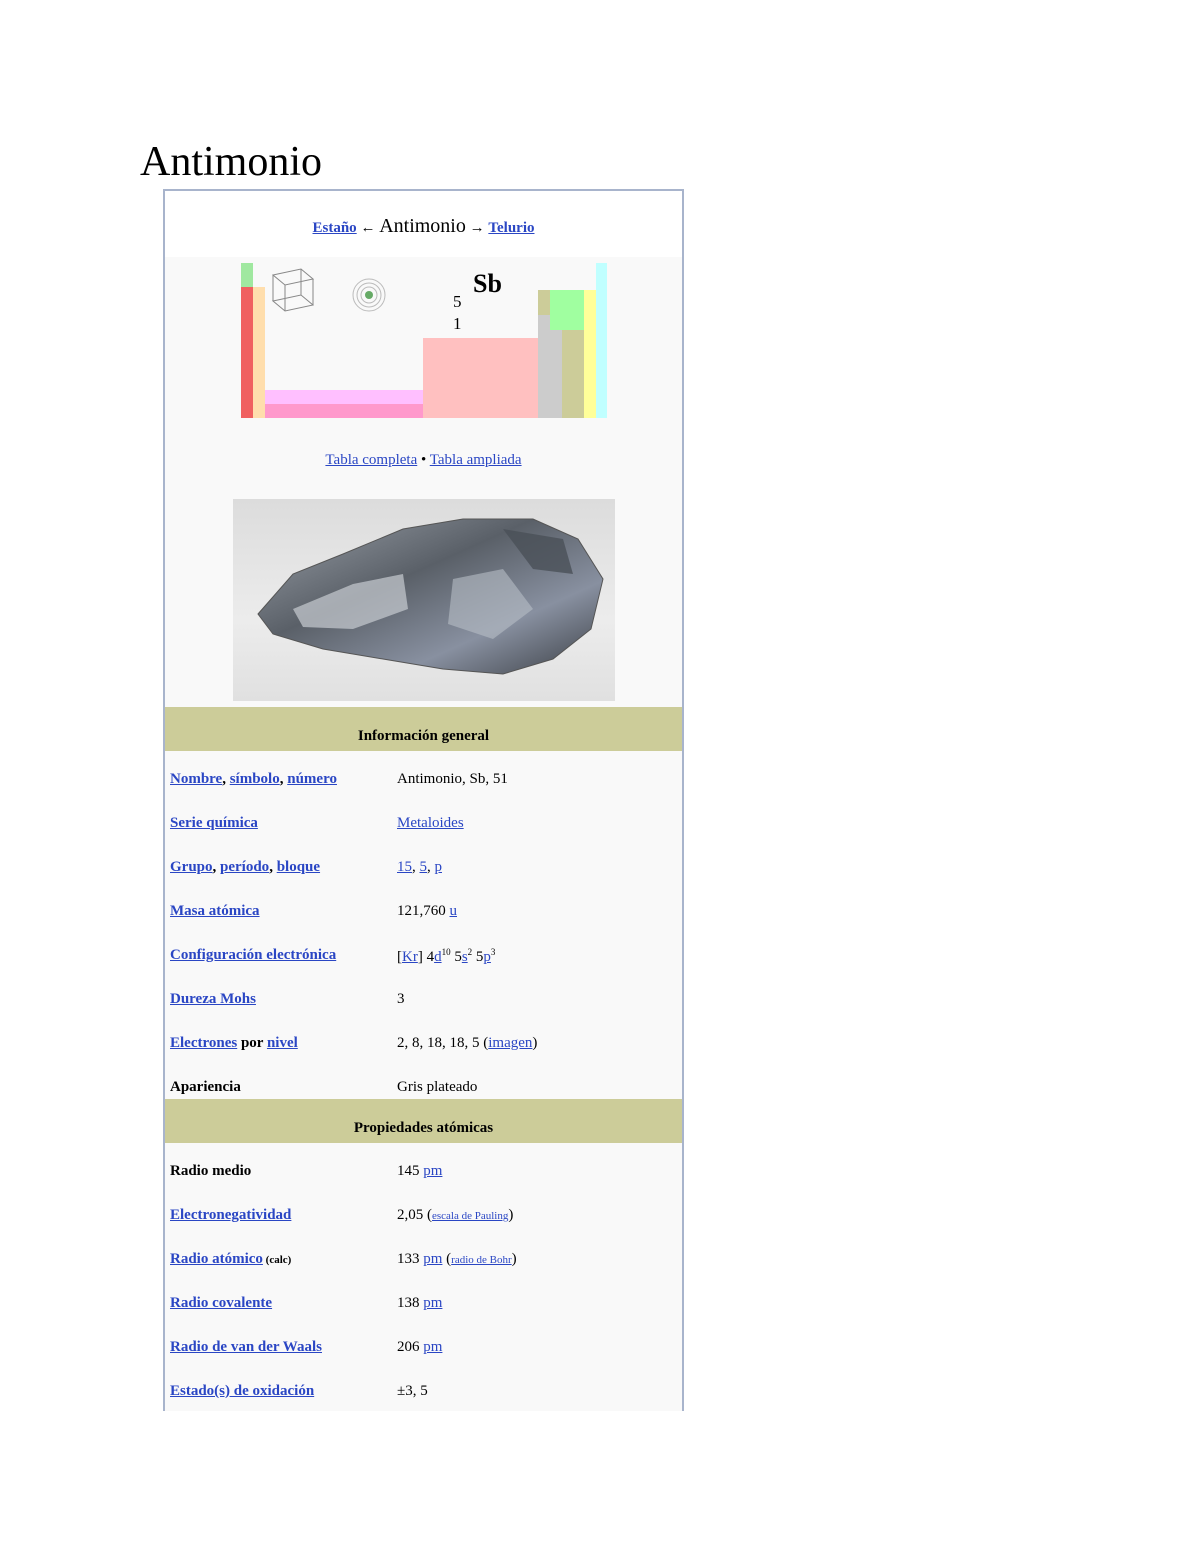 Image resolution: width=1200 pixels, height=1553 pixels. Describe the element at coordinates (371, 460) in the screenshot. I see `full-table-link: Tabla completa` at that location.